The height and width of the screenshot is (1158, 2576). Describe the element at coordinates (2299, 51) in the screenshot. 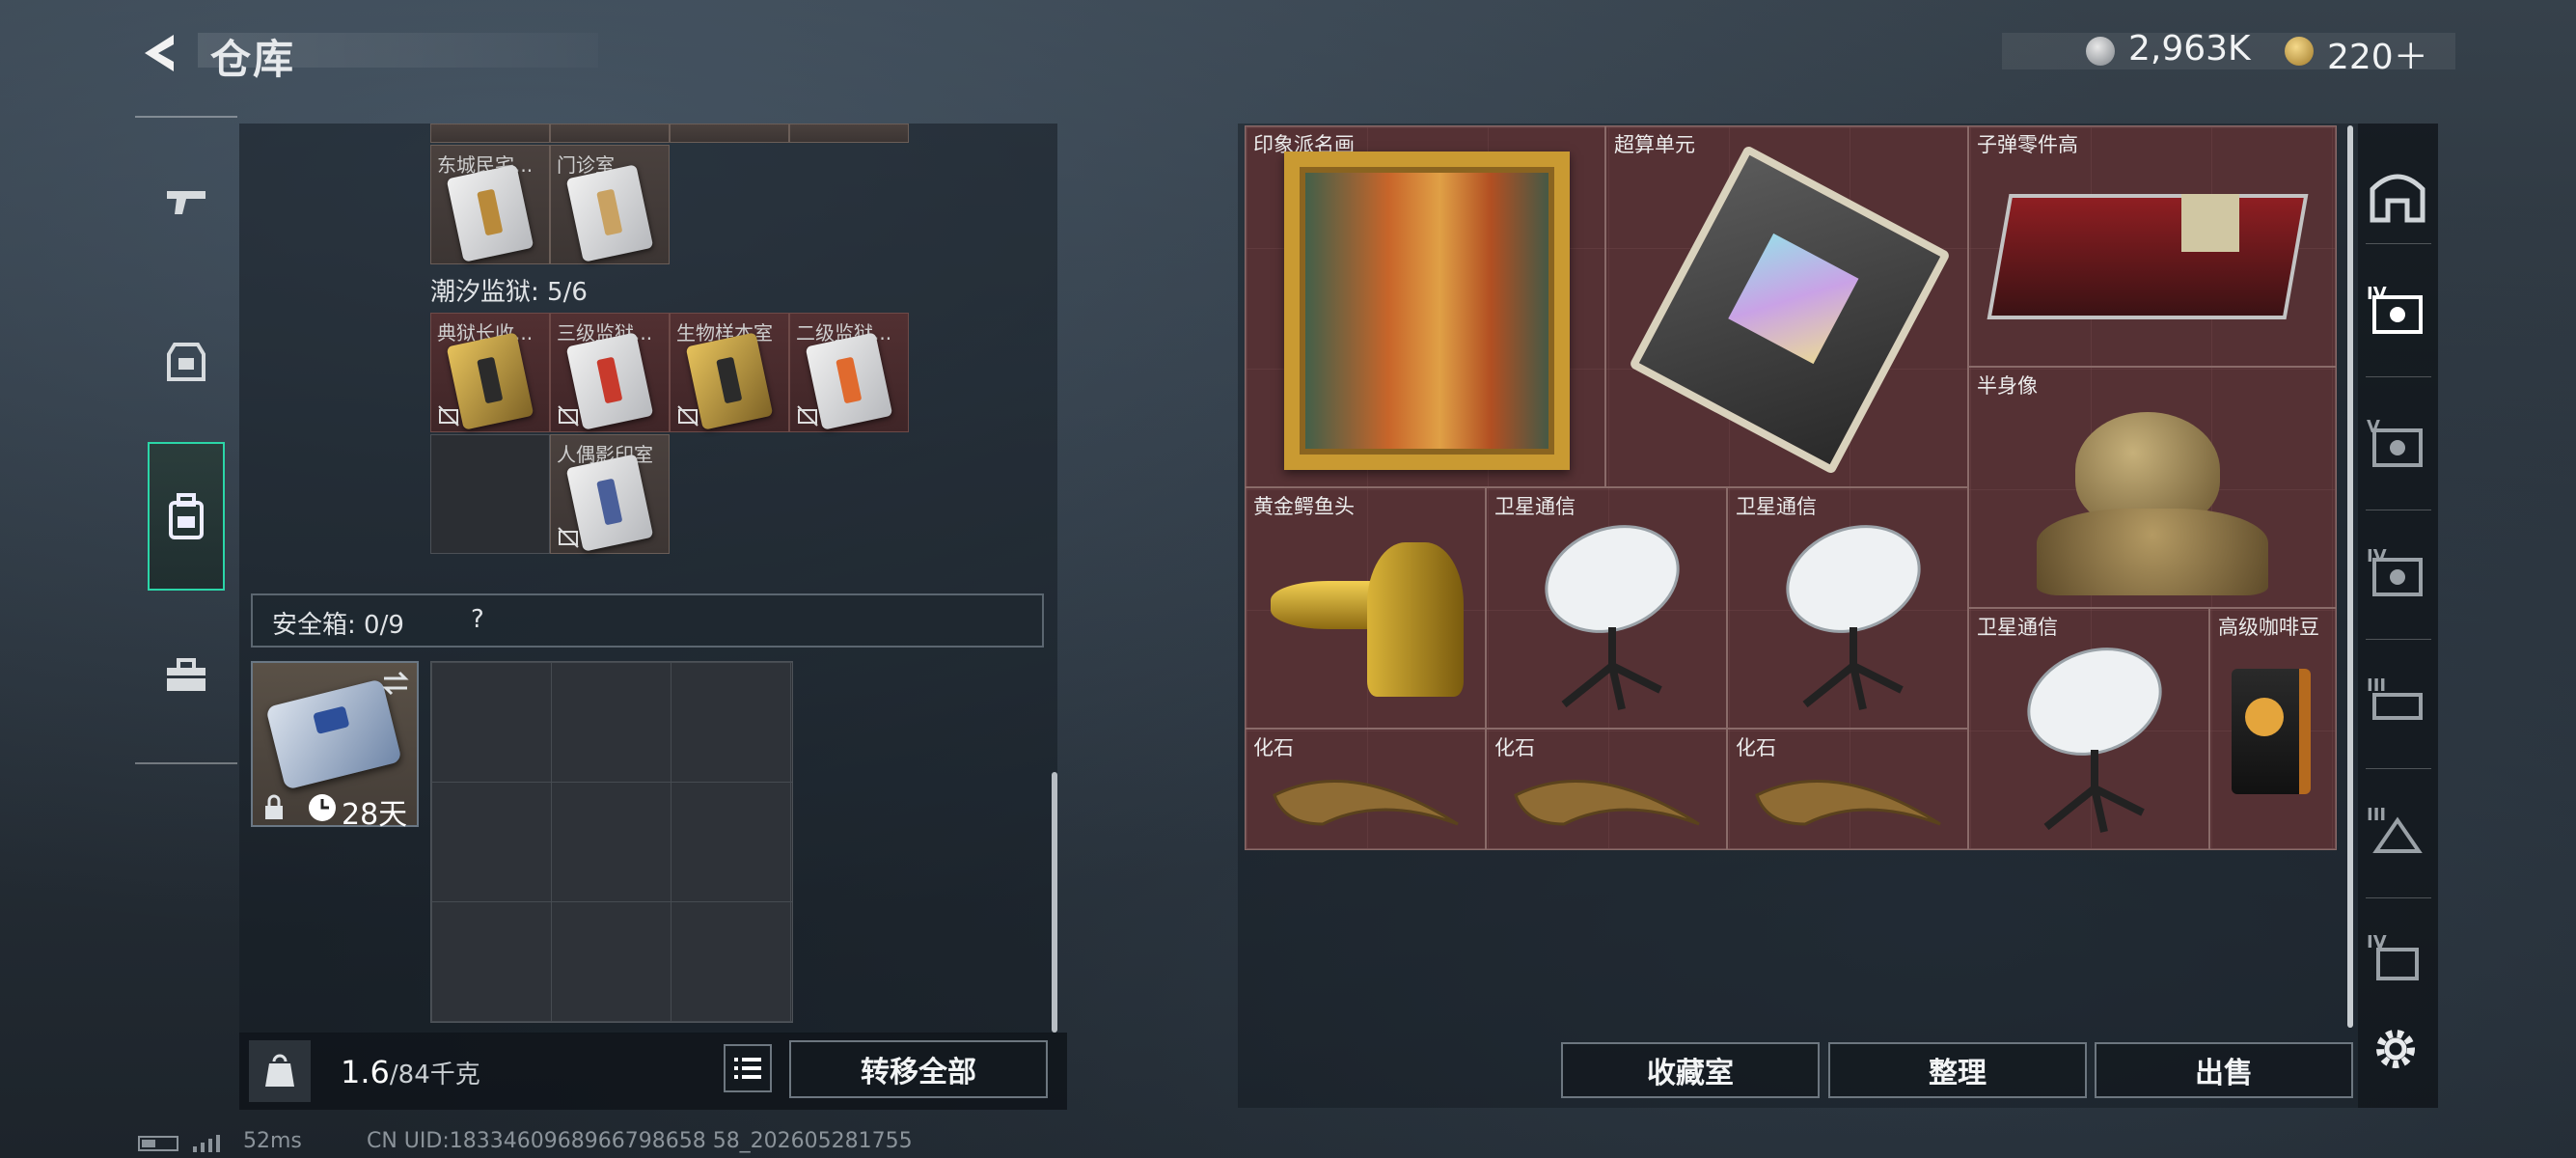

I see `gold-coin-icon` at that location.